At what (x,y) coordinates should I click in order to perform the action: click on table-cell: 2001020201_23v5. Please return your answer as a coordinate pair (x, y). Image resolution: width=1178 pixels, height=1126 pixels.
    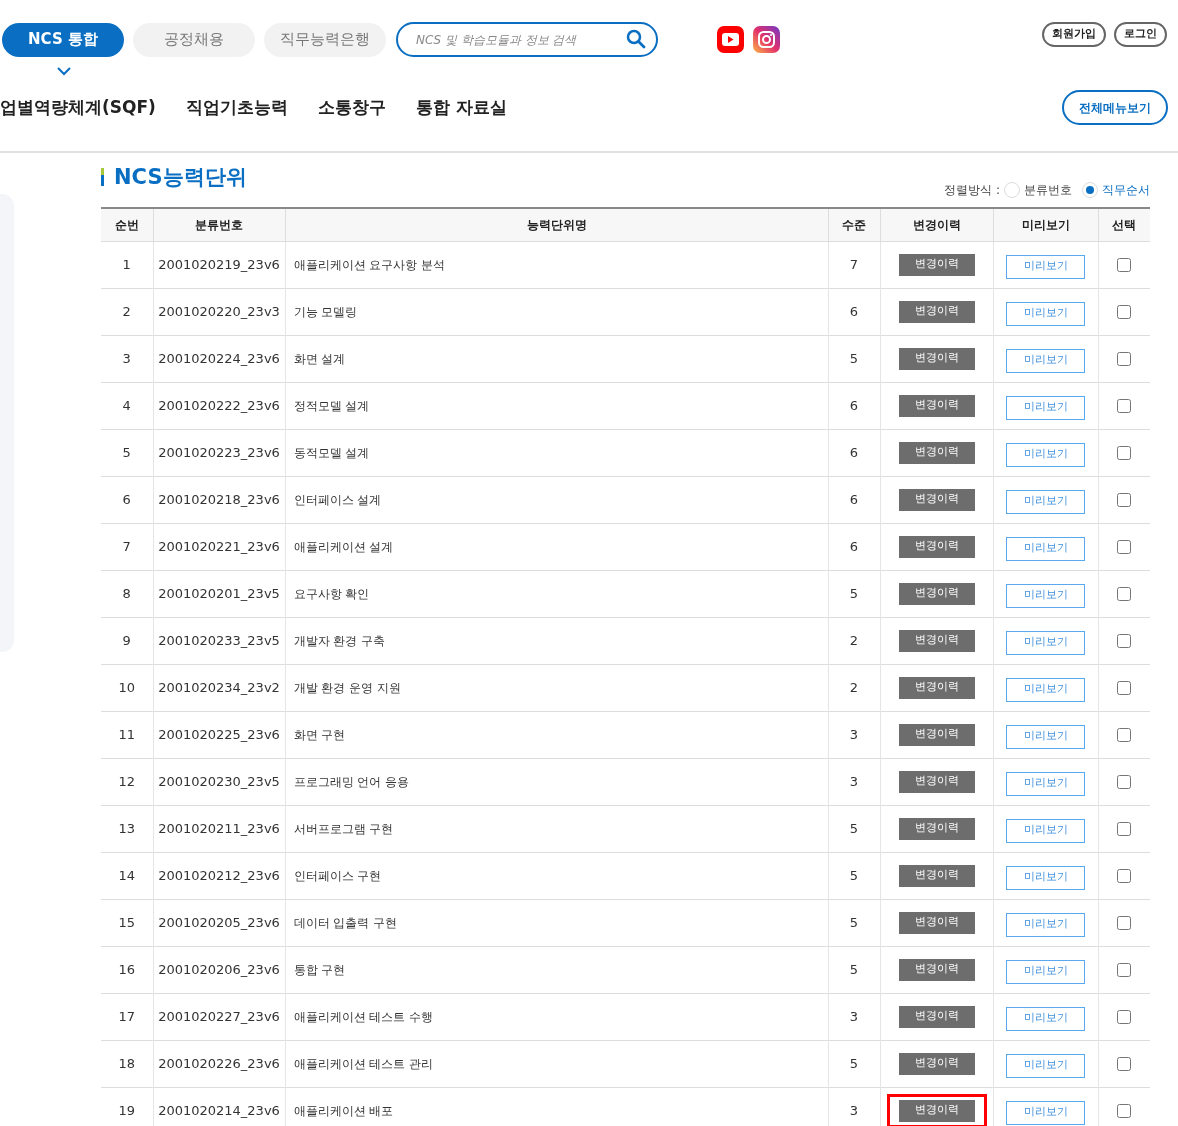
    Looking at the image, I should click on (219, 593).